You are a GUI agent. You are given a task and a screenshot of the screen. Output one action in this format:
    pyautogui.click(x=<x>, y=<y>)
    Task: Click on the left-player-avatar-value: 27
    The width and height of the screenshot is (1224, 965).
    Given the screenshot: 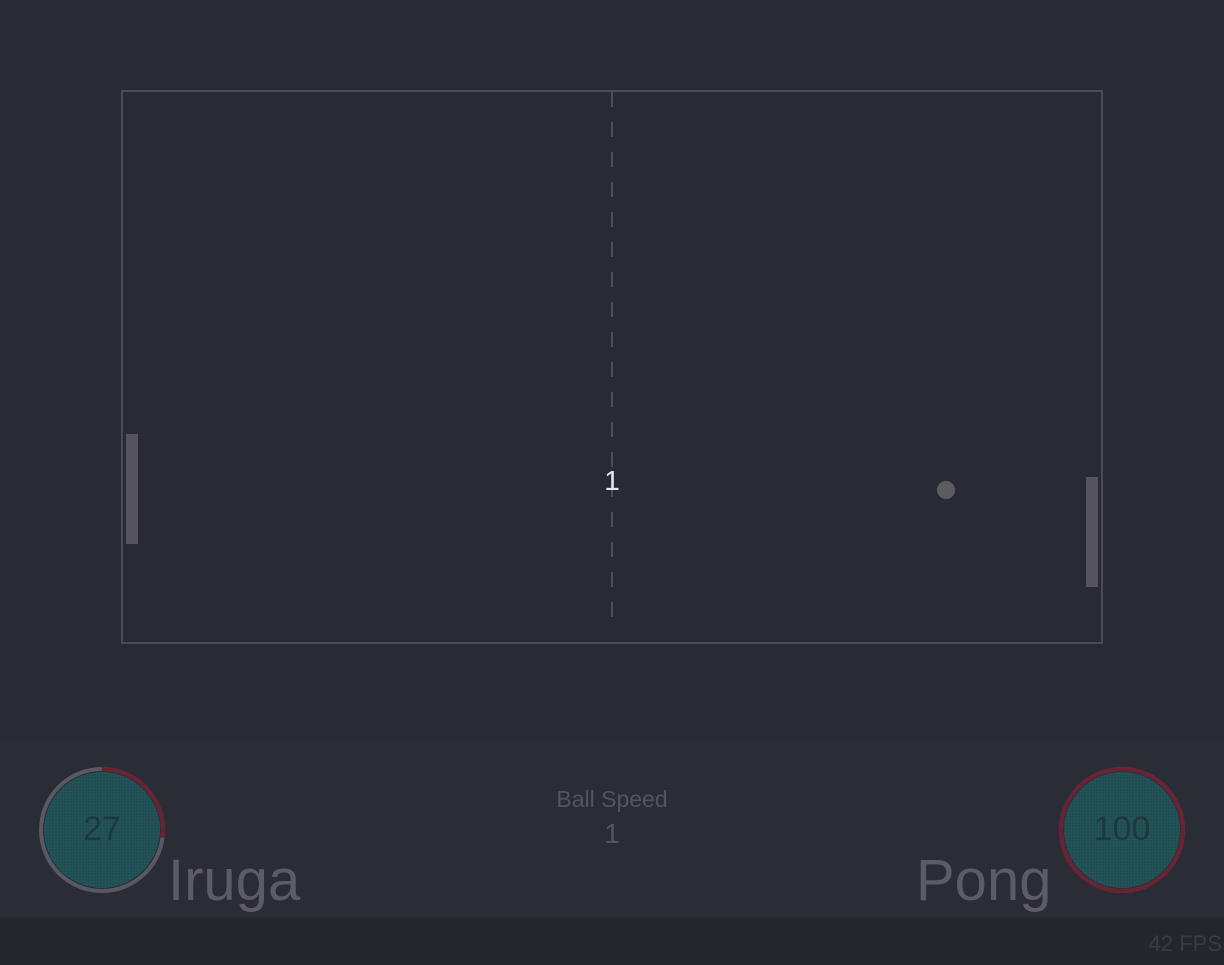 What is the action you would take?
    pyautogui.click(x=102, y=829)
    